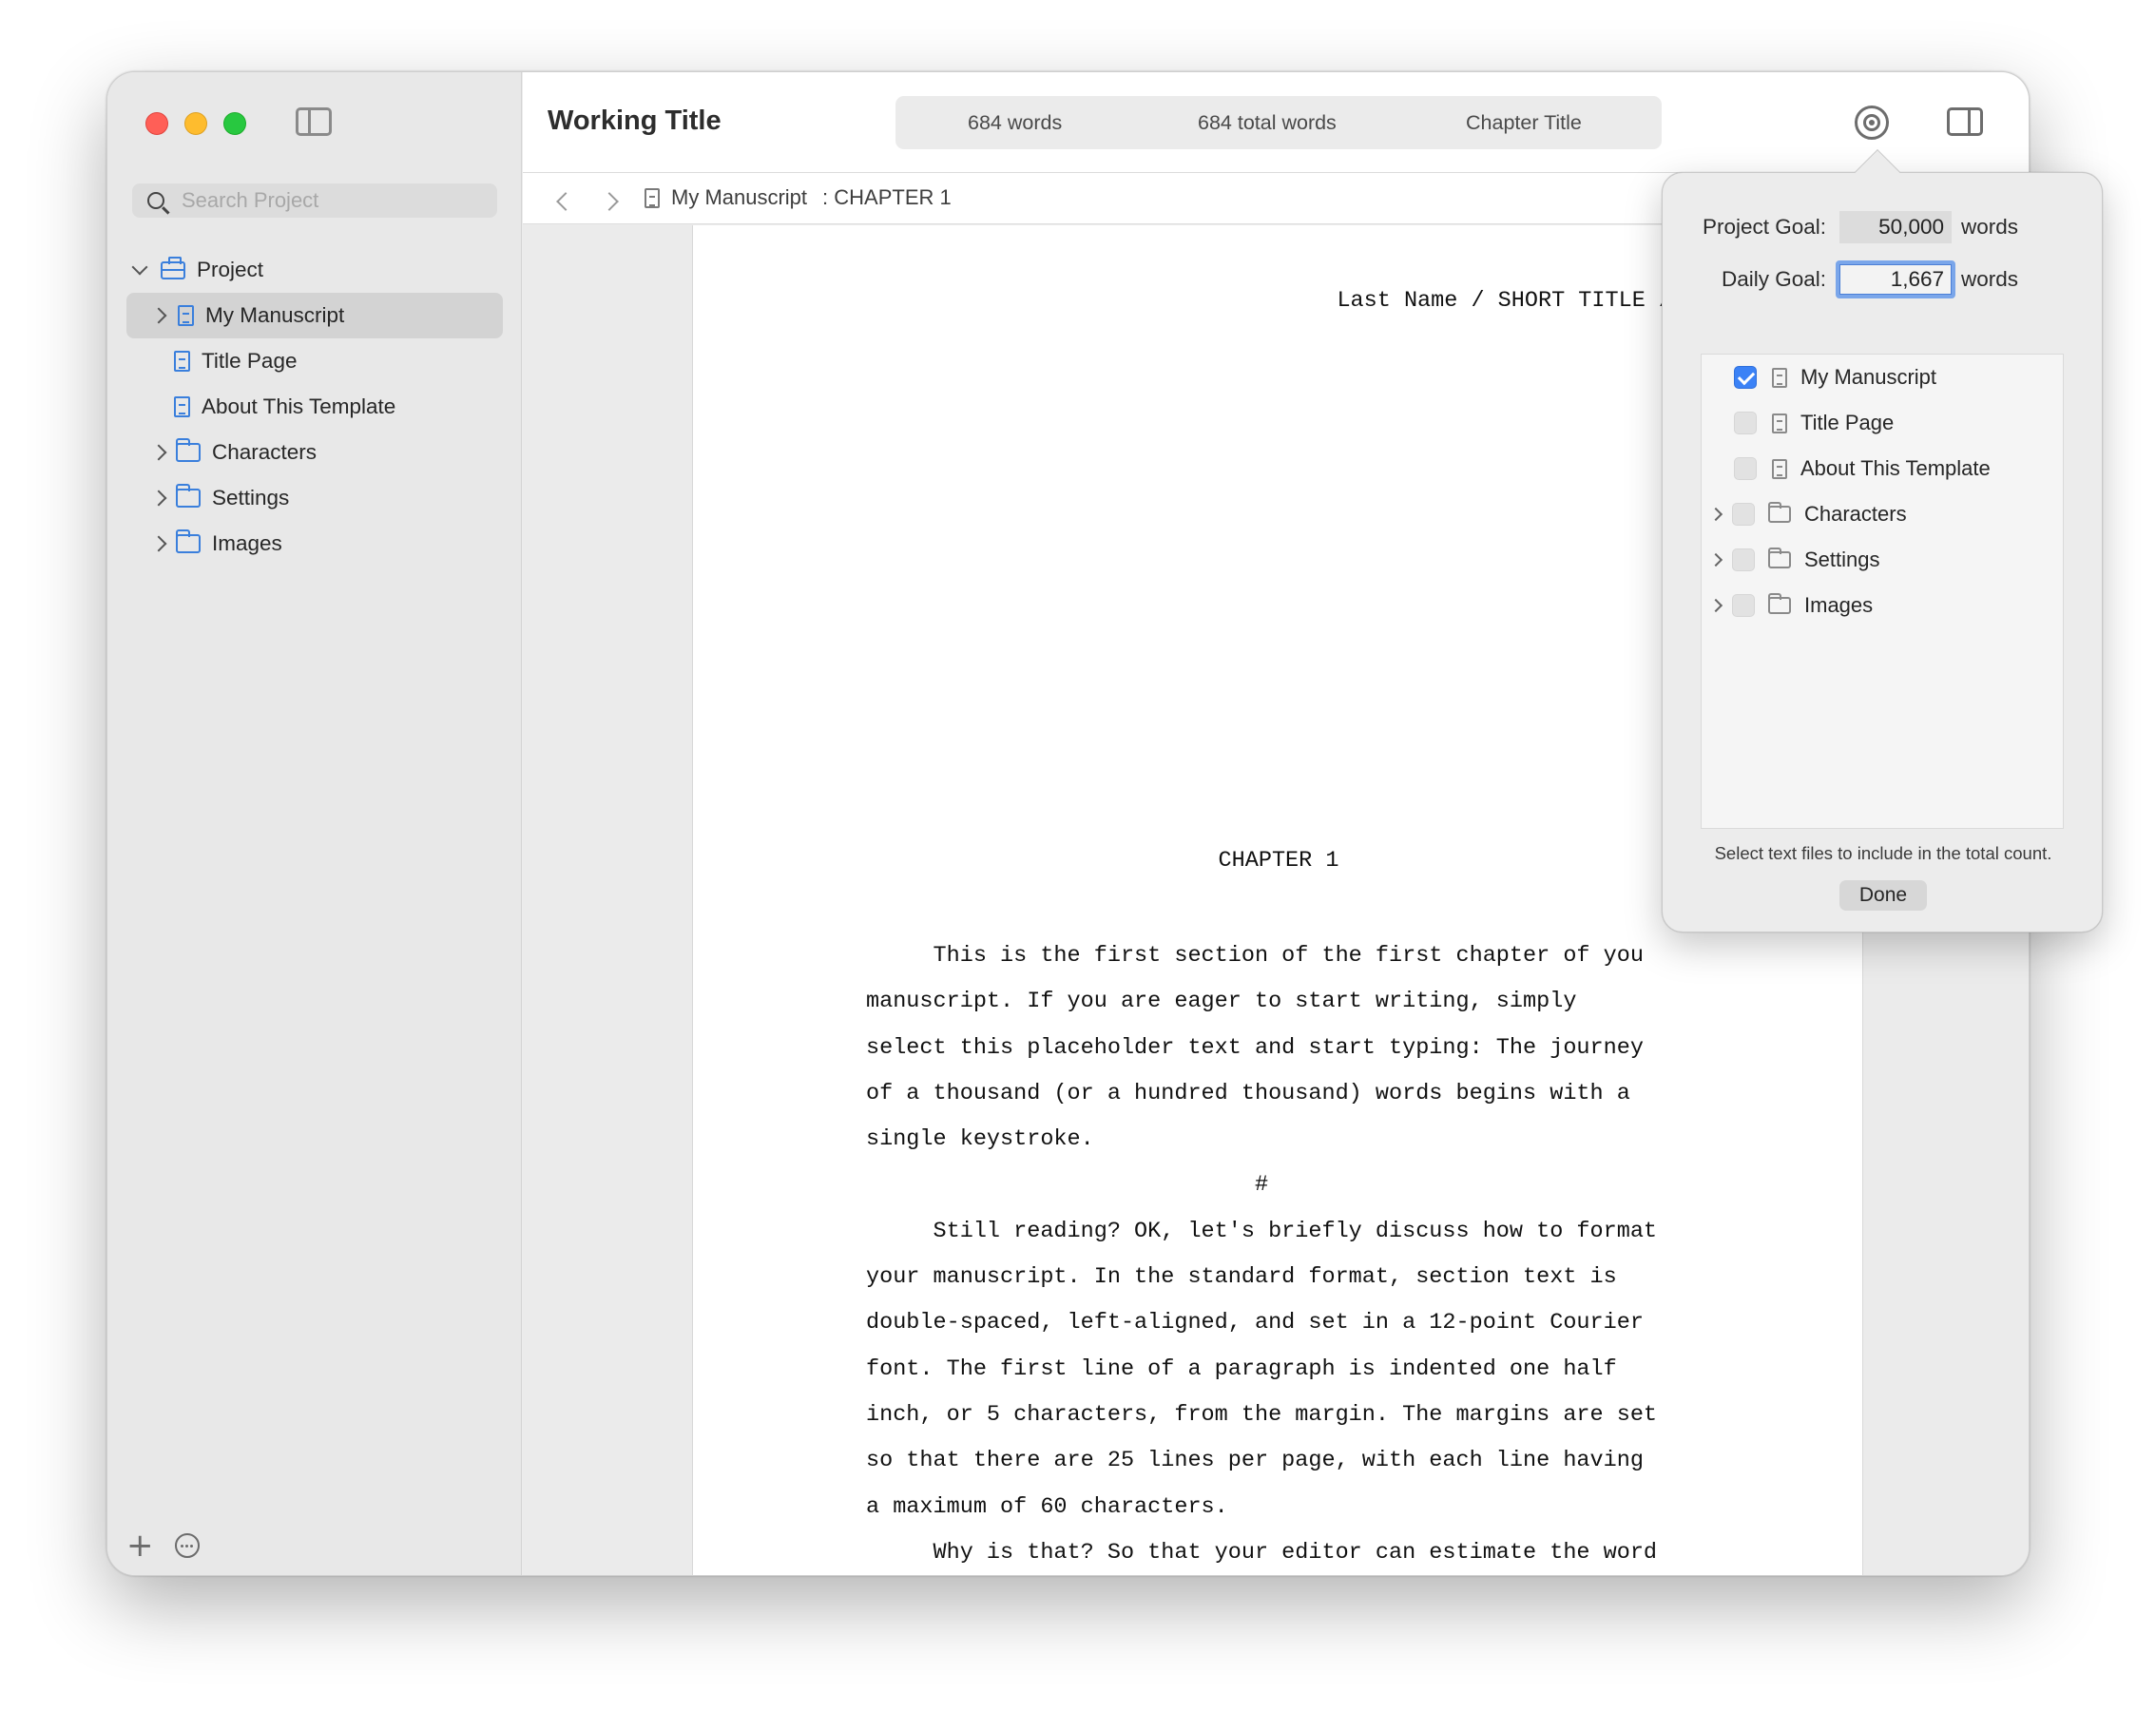 The width and height of the screenshot is (2156, 1711). What do you see at coordinates (1895, 468) in the screenshot?
I see `list-item-label: About This Template` at bounding box center [1895, 468].